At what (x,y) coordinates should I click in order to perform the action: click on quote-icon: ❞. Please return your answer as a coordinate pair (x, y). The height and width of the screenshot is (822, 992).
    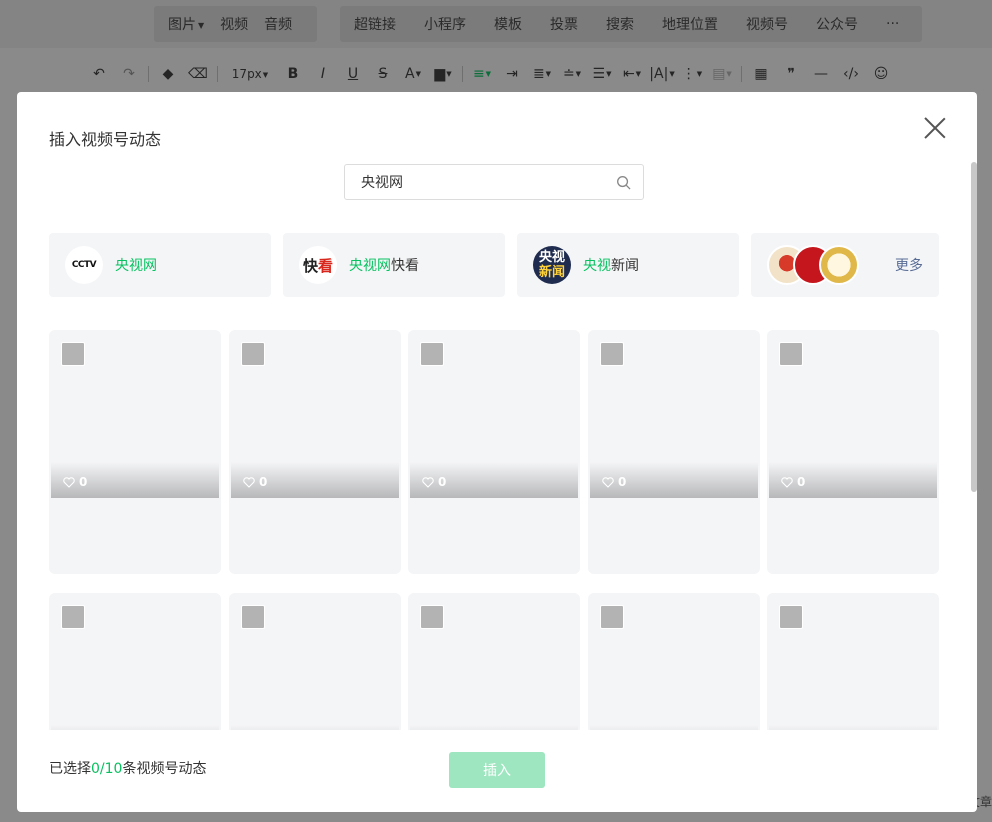
    Looking at the image, I should click on (791, 74).